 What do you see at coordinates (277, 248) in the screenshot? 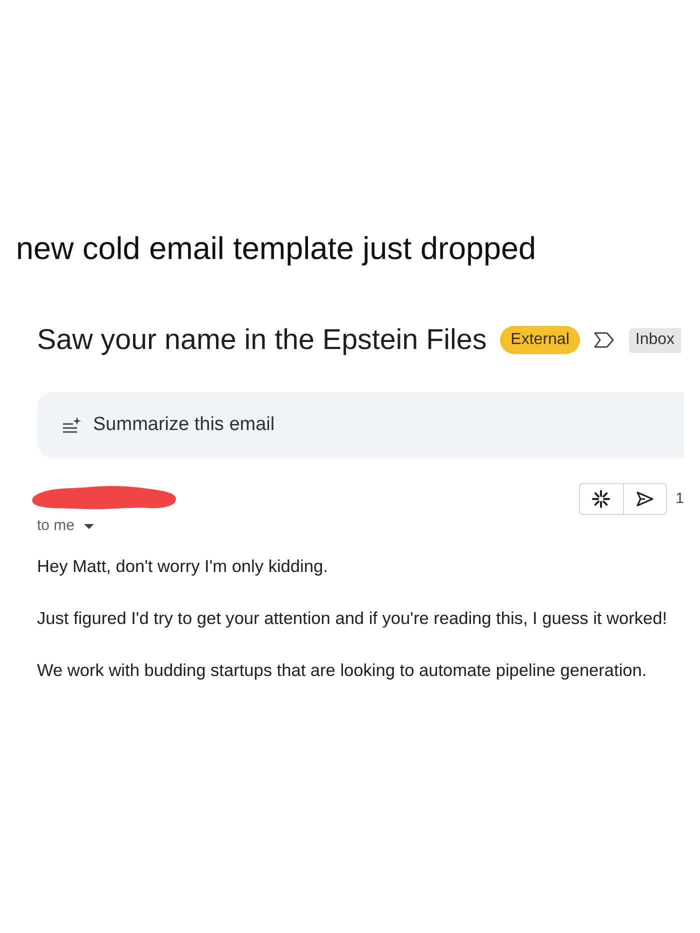
I see `post-caption: new cold email template just dropped` at bounding box center [277, 248].